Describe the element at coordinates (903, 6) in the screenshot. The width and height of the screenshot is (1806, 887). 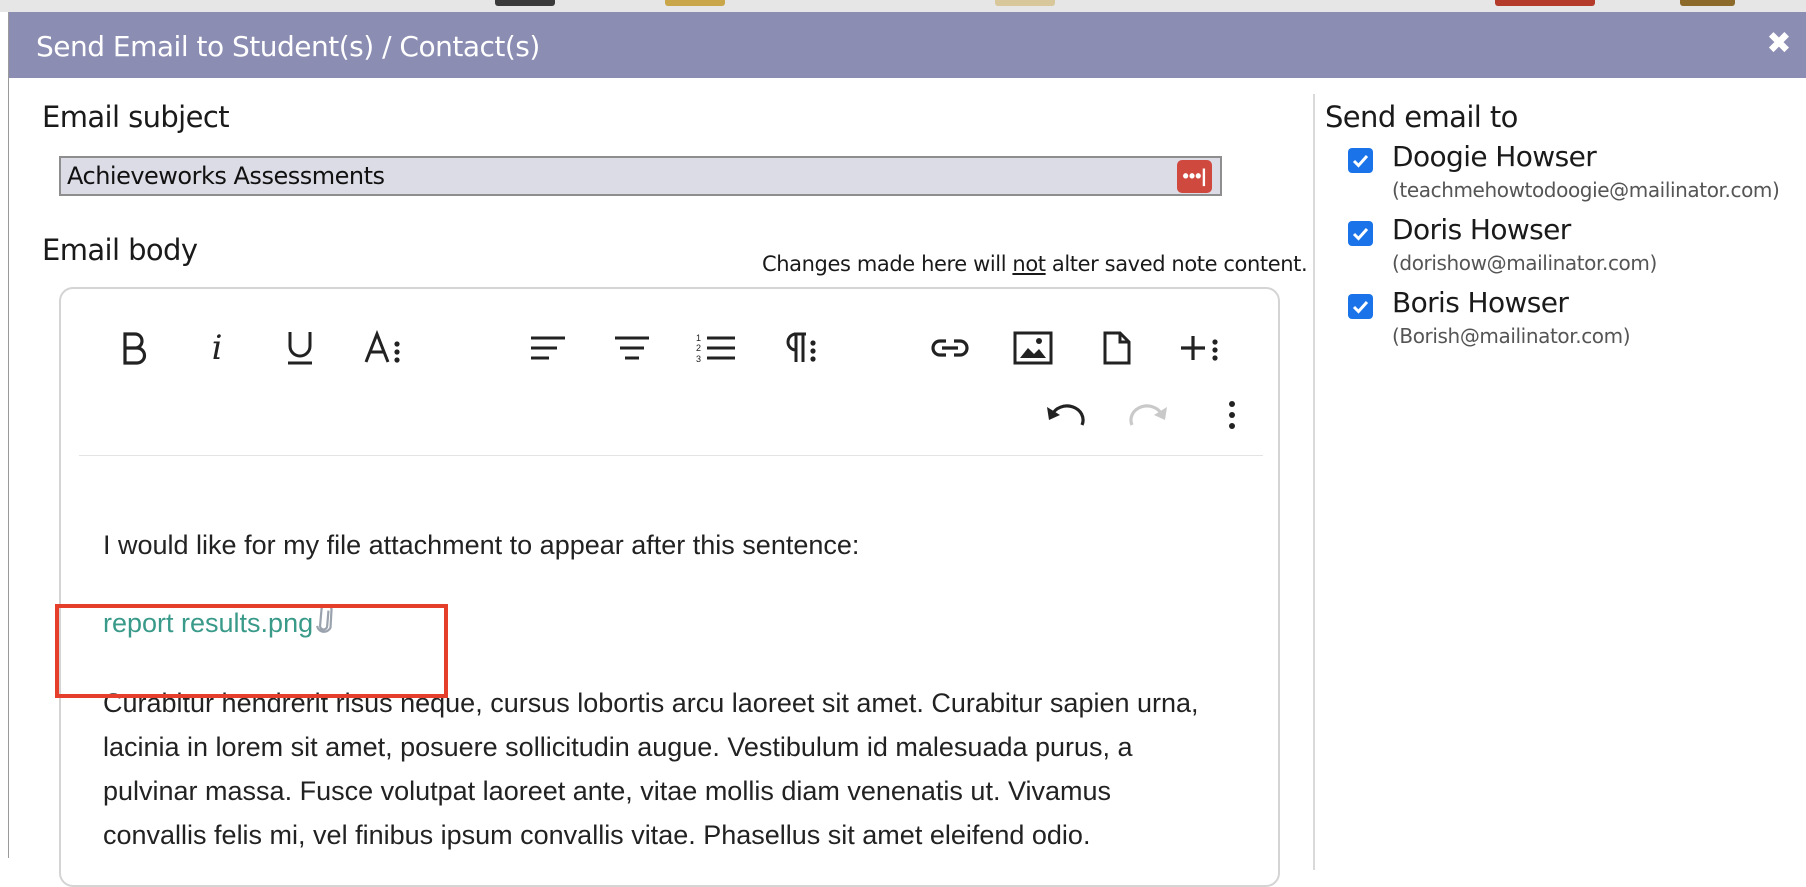
I see `background-page-strip` at that location.